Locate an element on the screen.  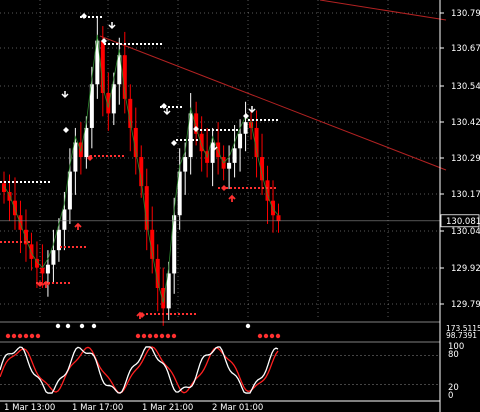
strip-label-2: 98.7391 is located at coordinates (461, 335).